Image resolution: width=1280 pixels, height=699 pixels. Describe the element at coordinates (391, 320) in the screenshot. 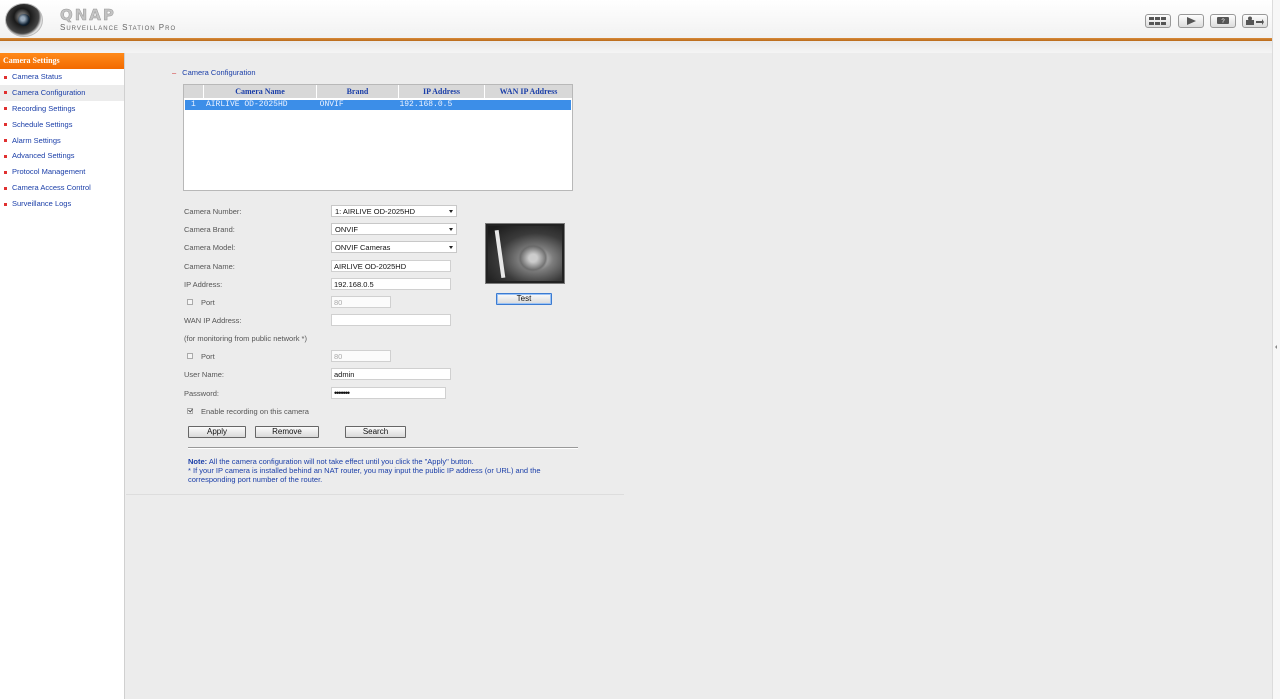

I see `wan-ip-input` at that location.